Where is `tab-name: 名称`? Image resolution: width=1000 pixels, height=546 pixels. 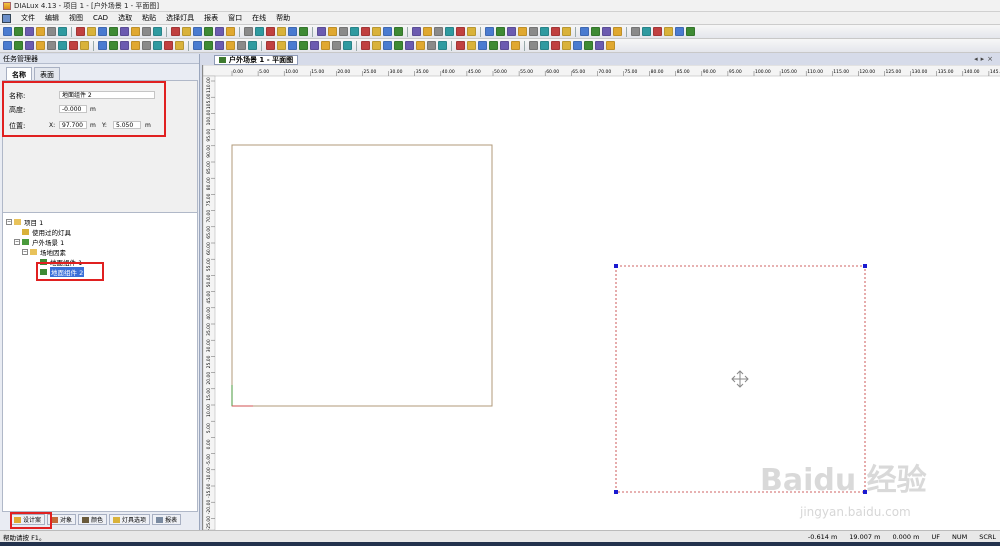 tab-name: 名称 is located at coordinates (19, 73).